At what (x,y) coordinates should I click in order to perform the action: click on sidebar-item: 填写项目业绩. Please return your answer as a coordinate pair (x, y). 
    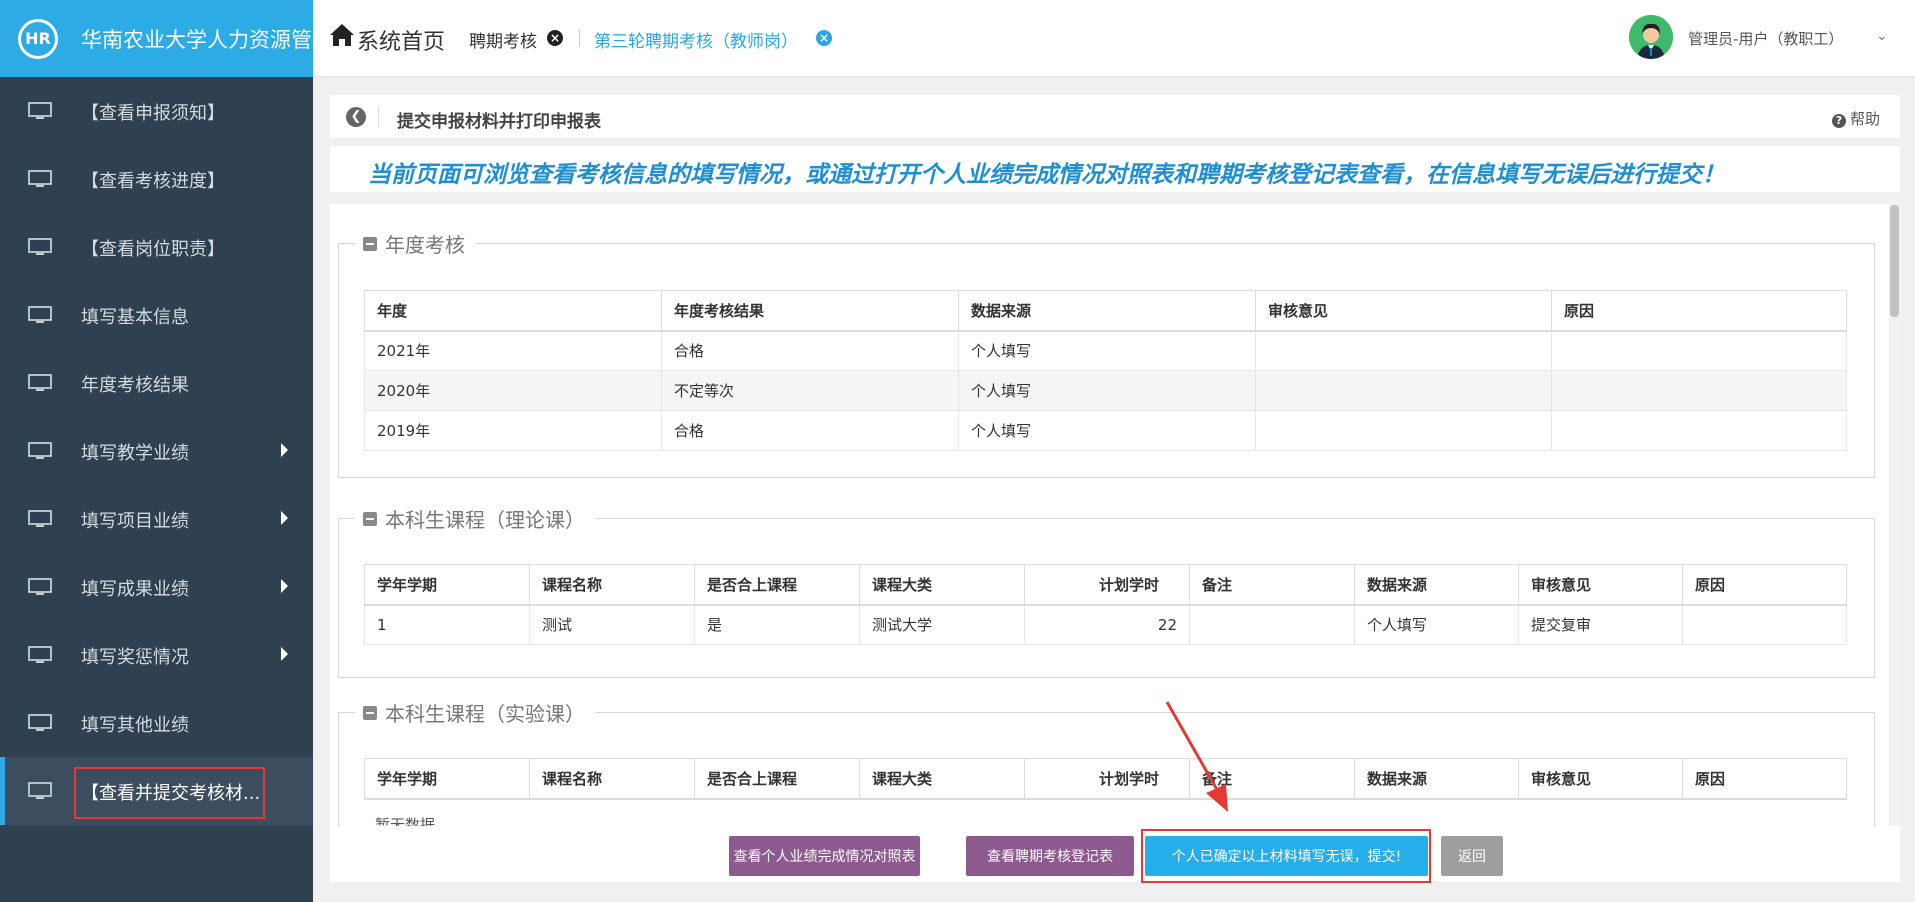
    Looking at the image, I should click on (156, 519).